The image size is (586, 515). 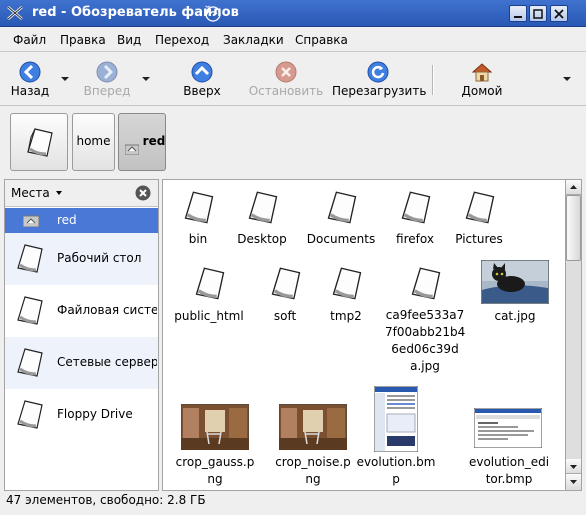 I want to click on file-name: Desktop, so click(x=262, y=239).